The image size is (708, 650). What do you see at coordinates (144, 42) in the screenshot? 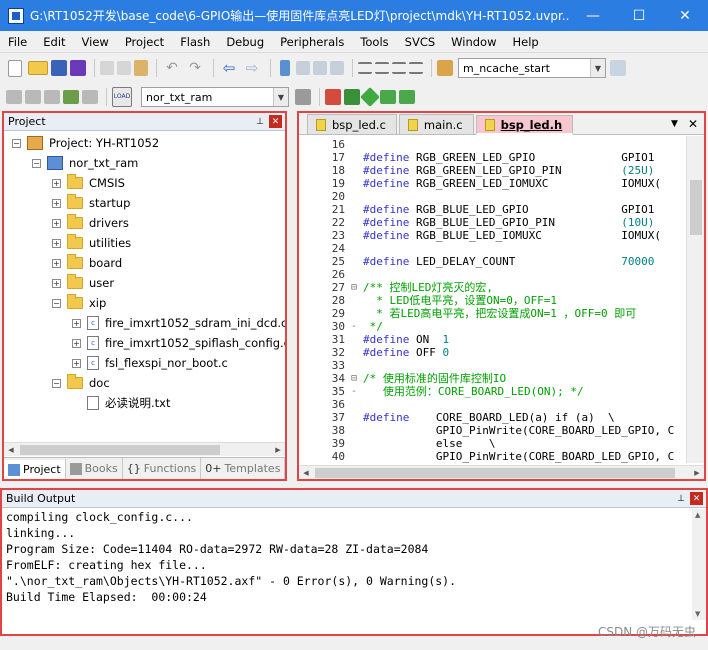
I see `menu-project: Project` at bounding box center [144, 42].